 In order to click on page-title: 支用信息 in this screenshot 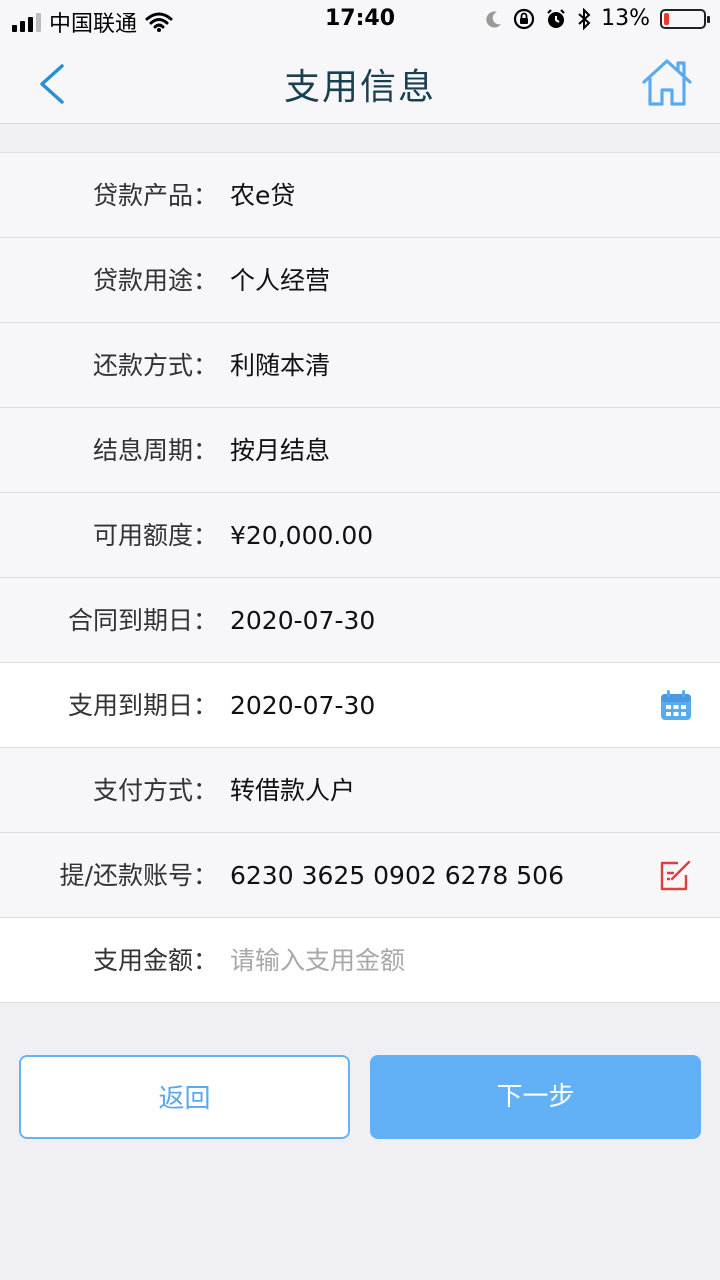, I will do `click(359, 87)`.